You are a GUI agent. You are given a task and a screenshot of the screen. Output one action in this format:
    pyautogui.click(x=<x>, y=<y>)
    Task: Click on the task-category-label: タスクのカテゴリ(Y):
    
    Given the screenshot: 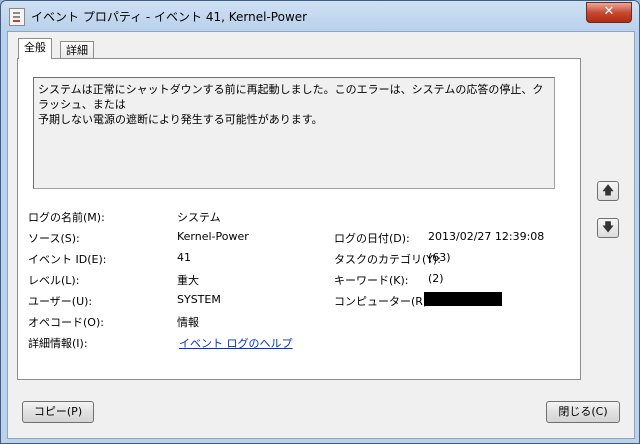 What is the action you would take?
    pyautogui.click(x=388, y=259)
    